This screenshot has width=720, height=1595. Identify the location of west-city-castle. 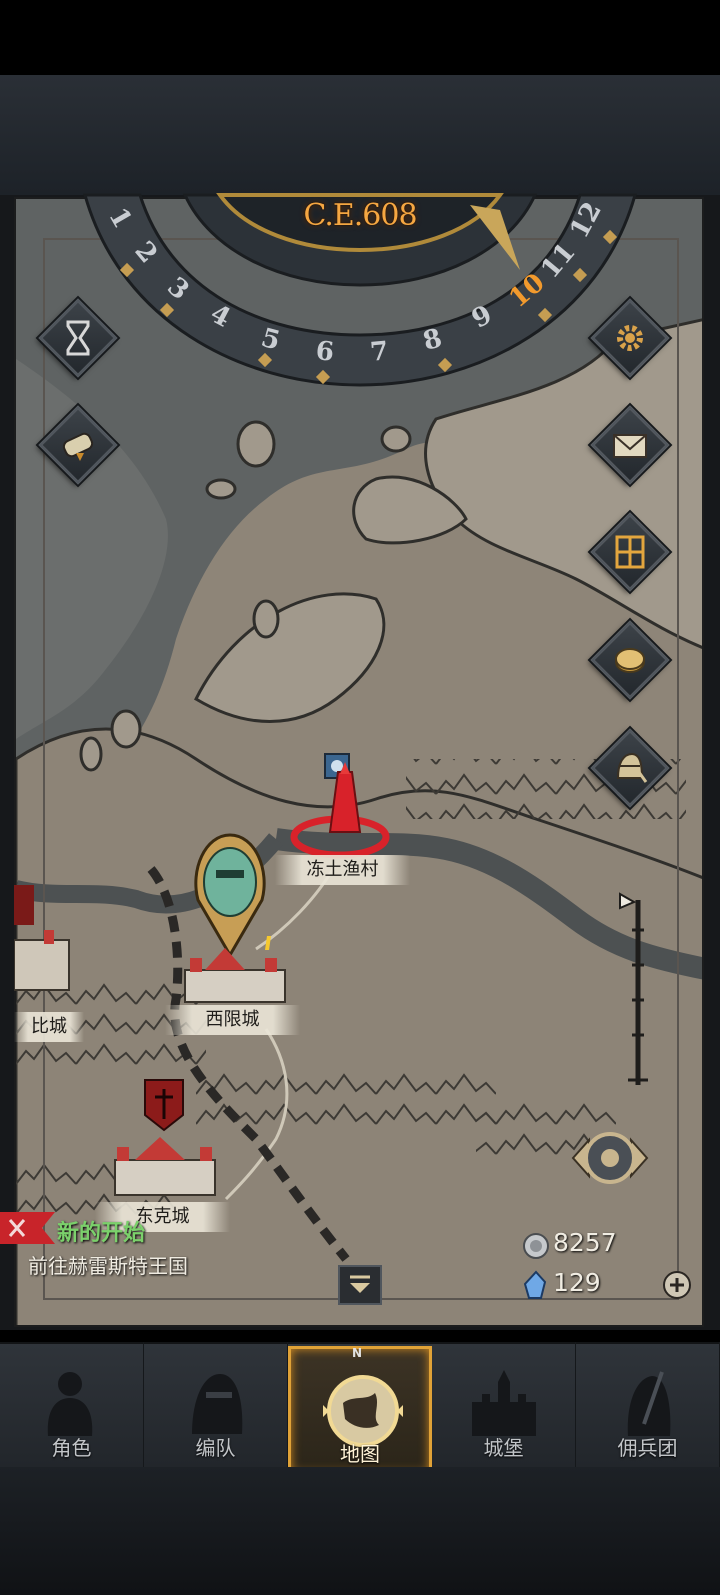
(235, 970).